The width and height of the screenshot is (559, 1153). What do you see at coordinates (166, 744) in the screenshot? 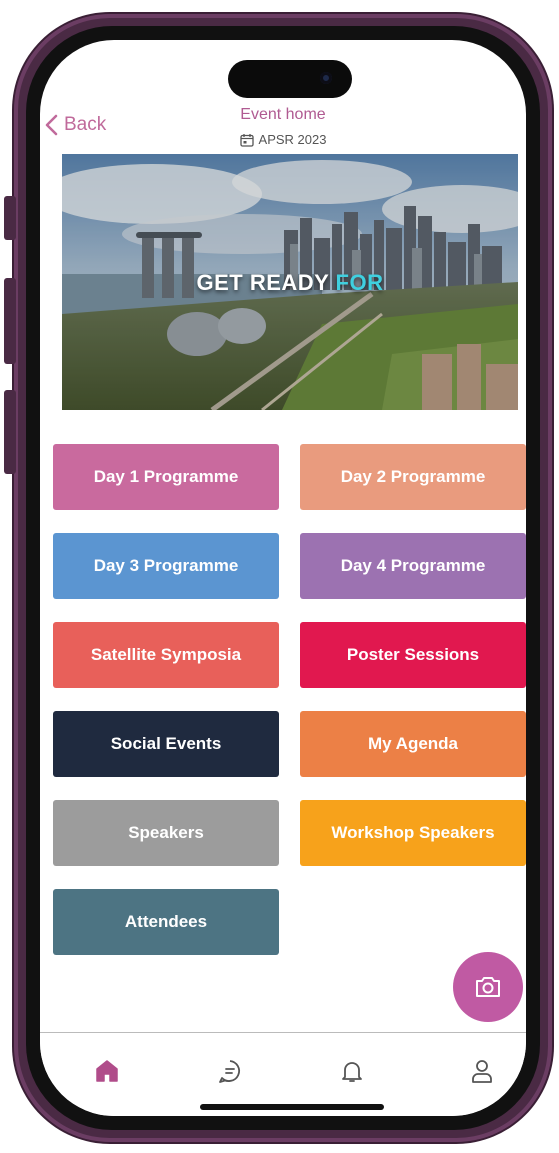
I see `social-events-button: Social Events` at bounding box center [166, 744].